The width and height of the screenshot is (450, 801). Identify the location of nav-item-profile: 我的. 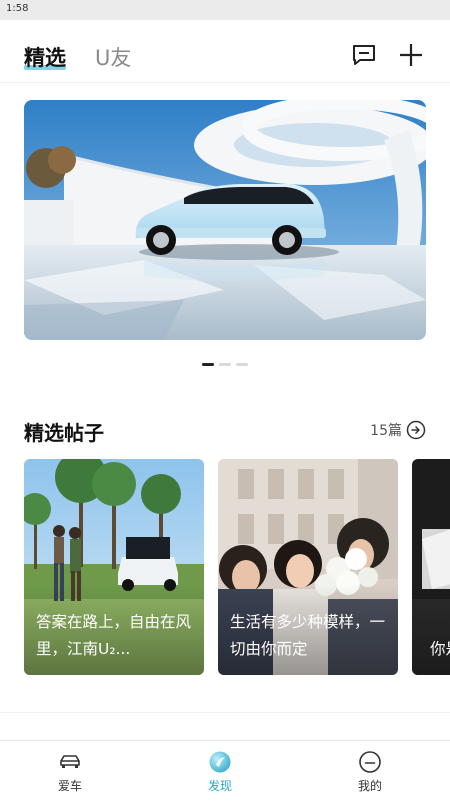
(370, 771).